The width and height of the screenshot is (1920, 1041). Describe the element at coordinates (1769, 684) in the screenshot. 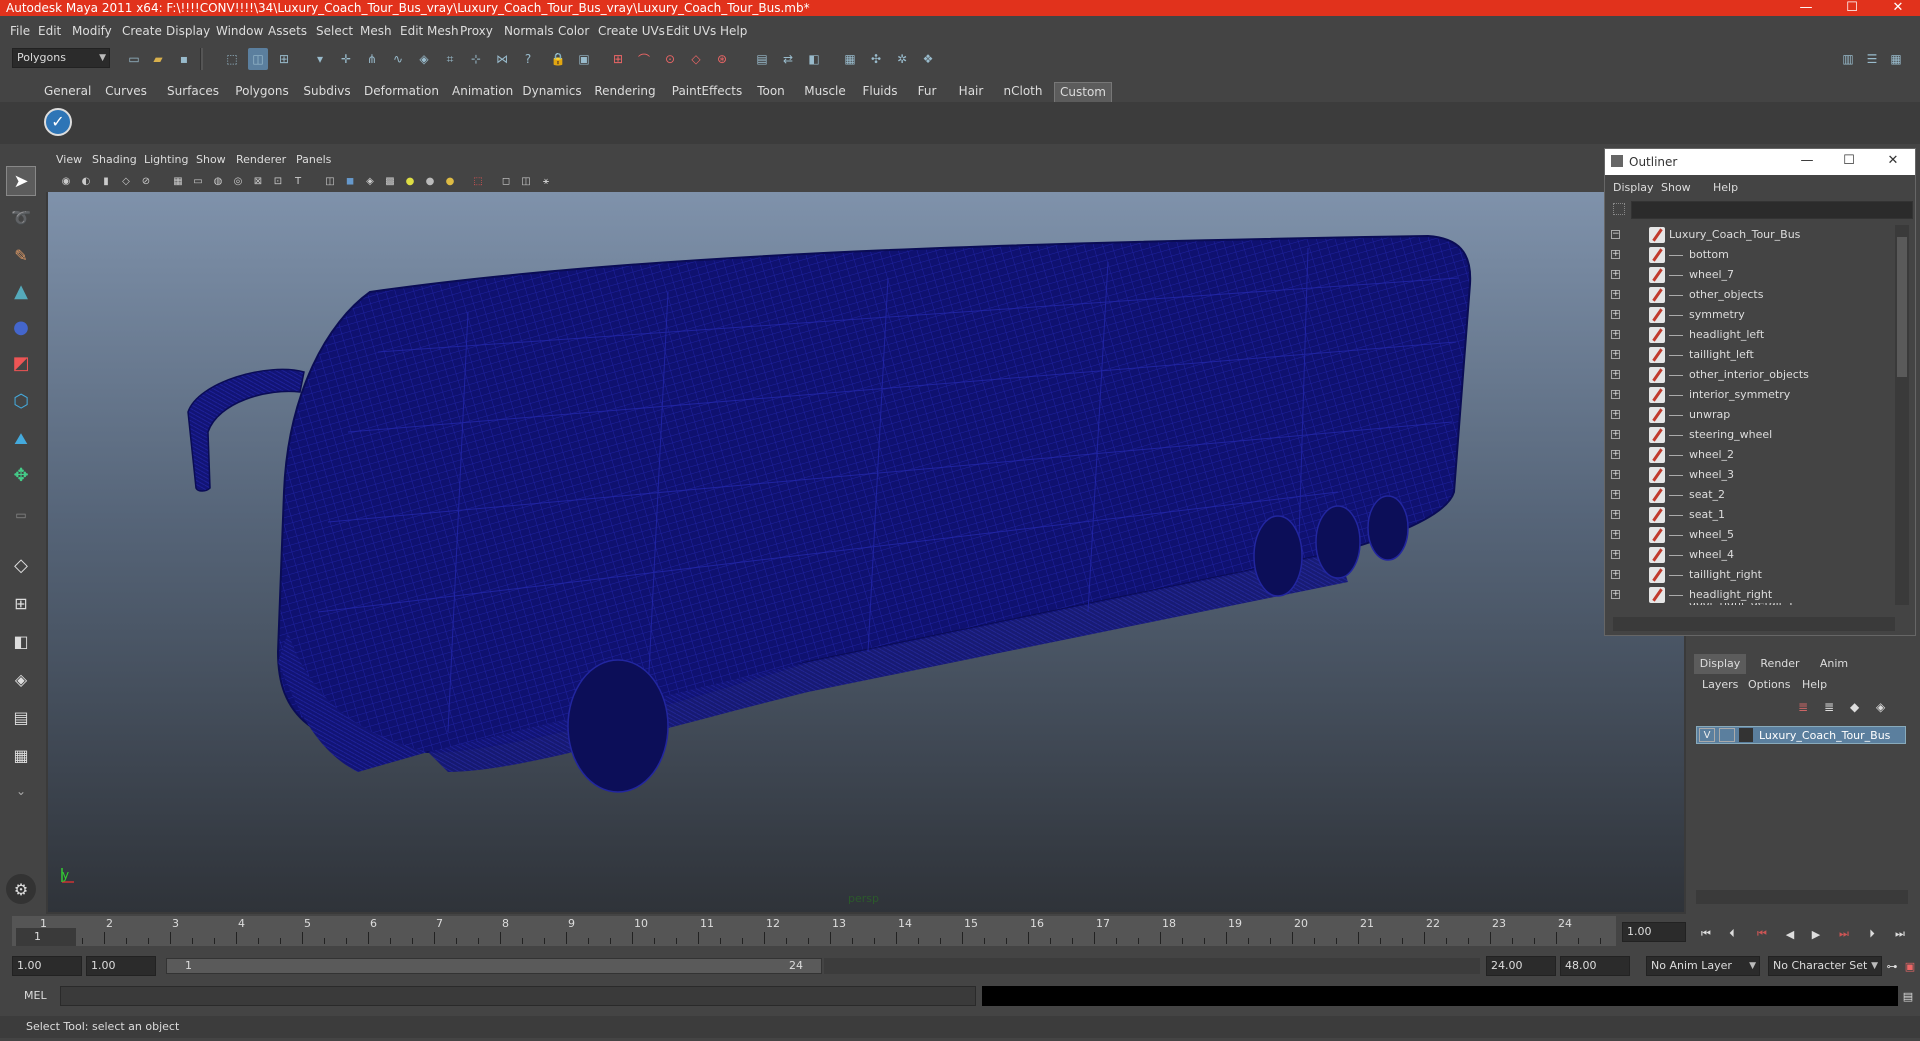

I see `layer-menu-options: Options` at that location.